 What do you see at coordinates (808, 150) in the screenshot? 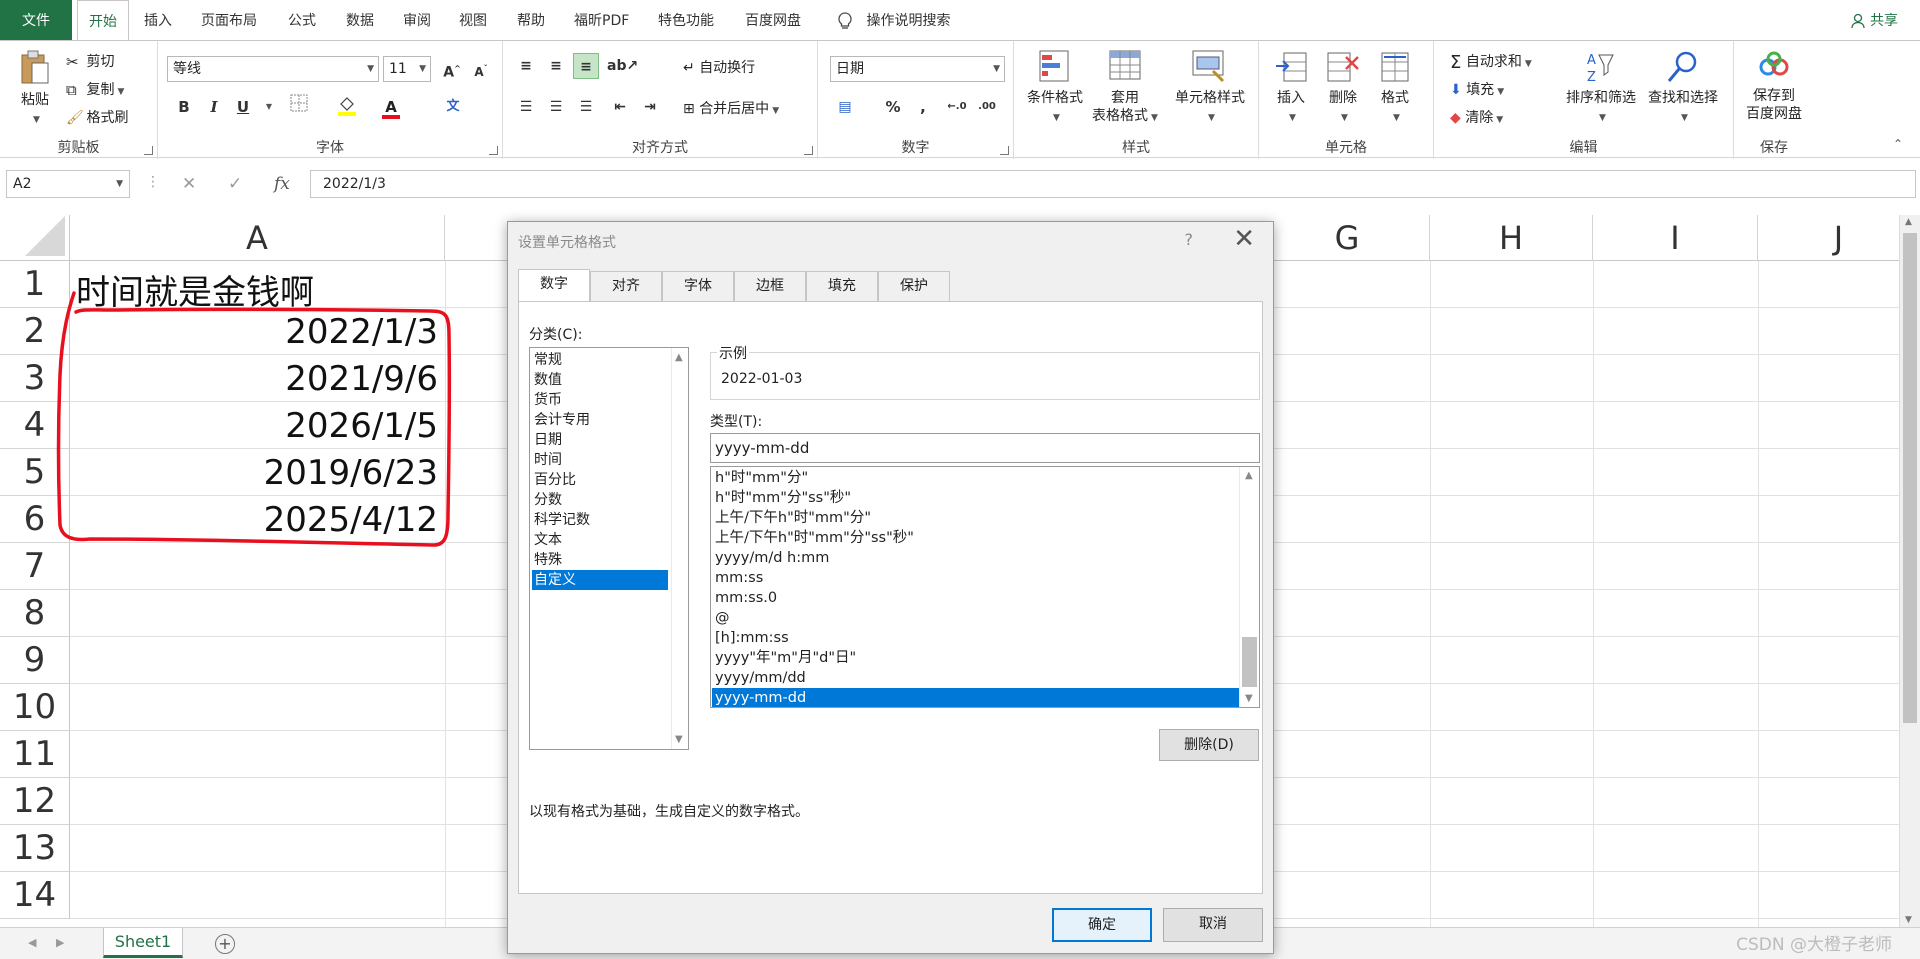
I see `alignment-launcher` at bounding box center [808, 150].